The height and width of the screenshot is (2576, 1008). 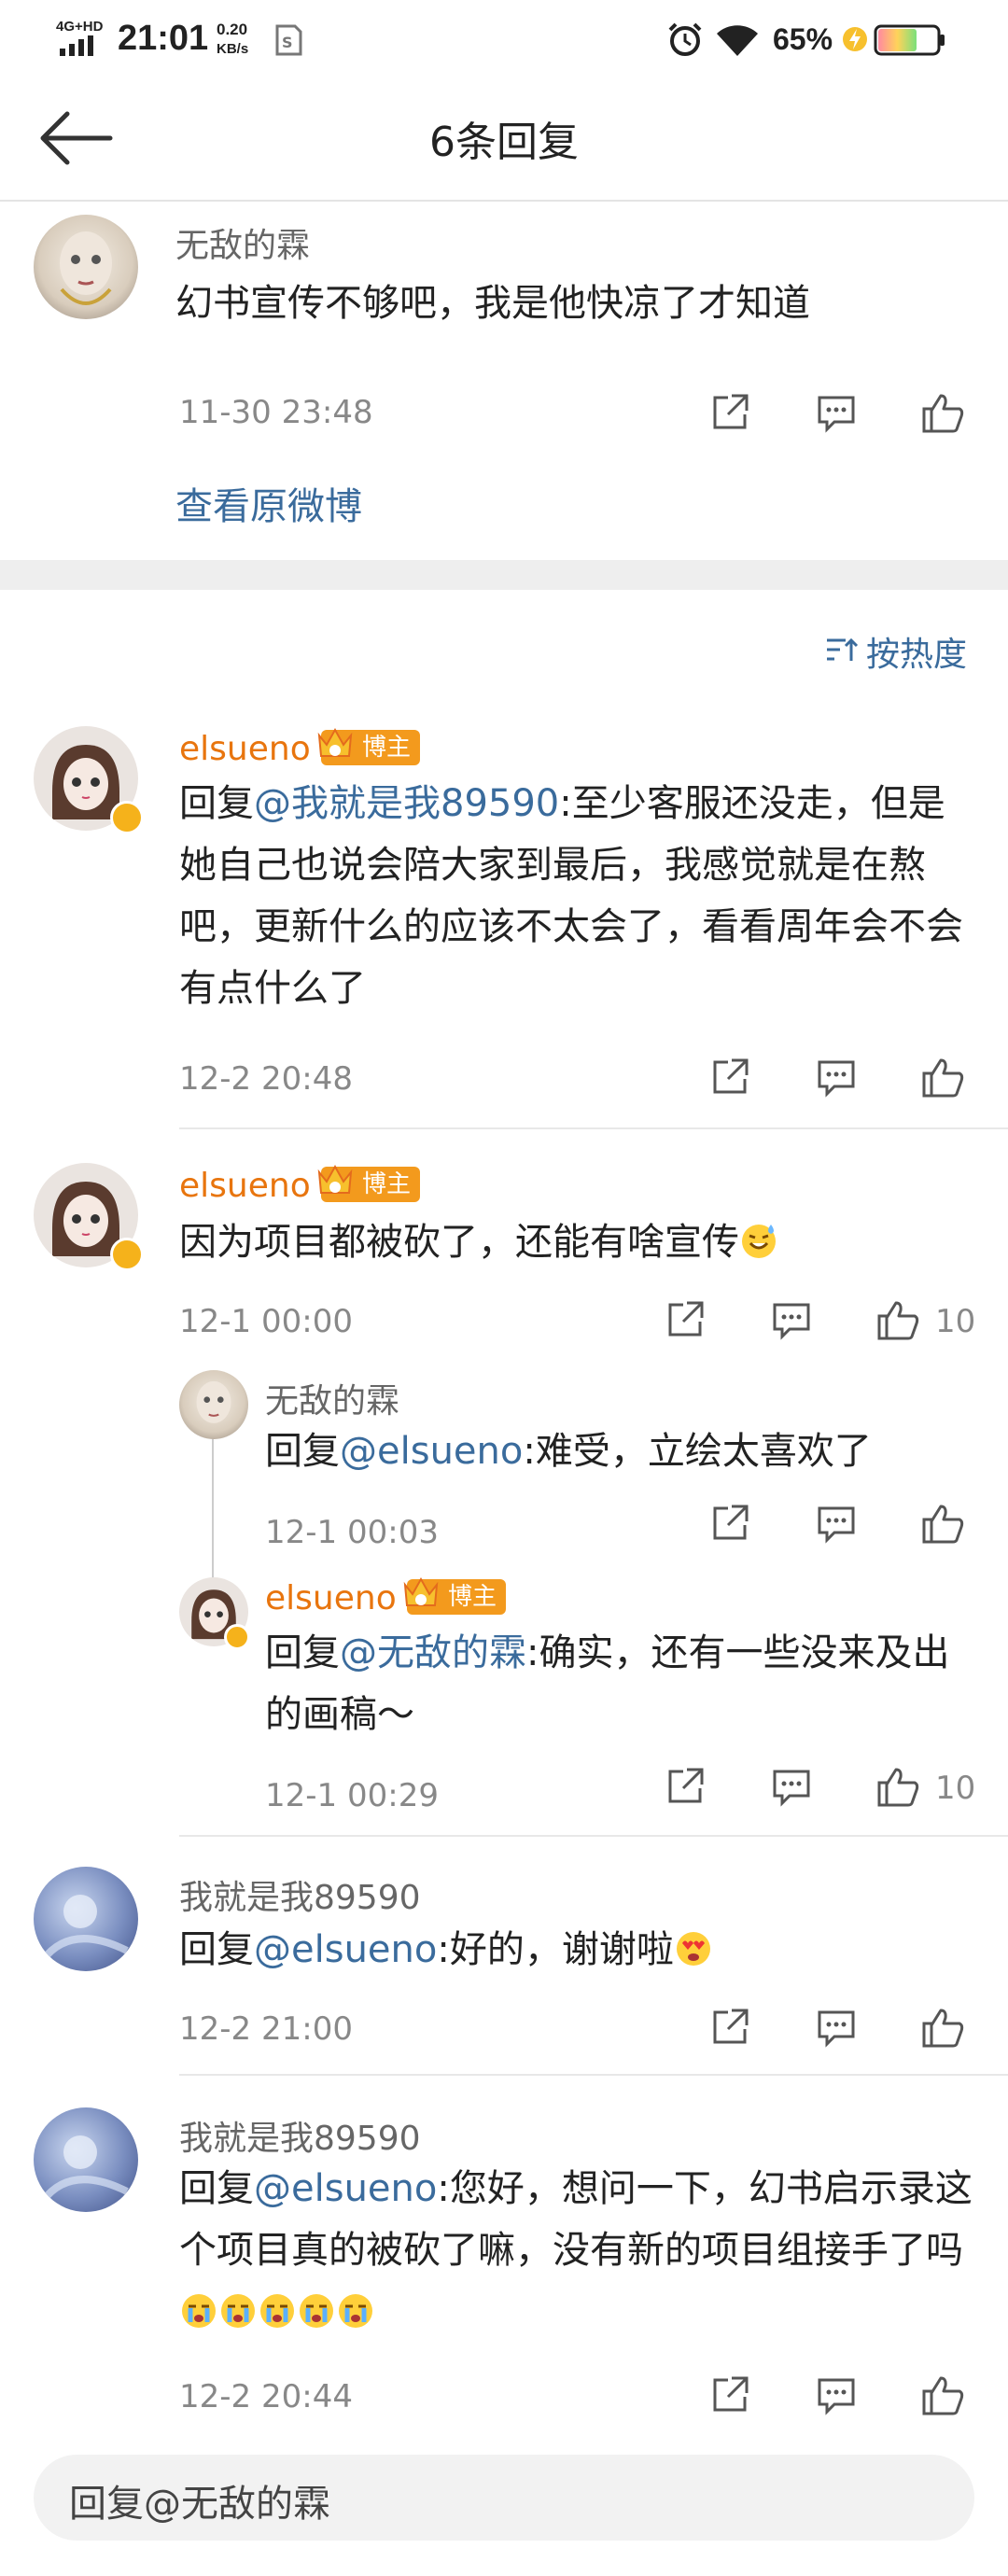 What do you see at coordinates (287, 42) in the screenshot?
I see `svg-text: S` at bounding box center [287, 42].